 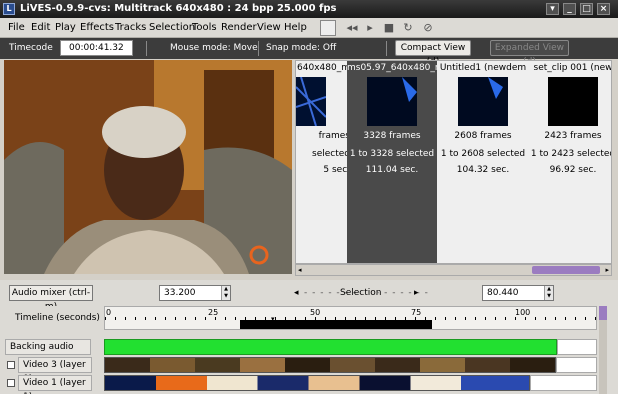 What do you see at coordinates (213, 312) in the screenshot?
I see `timeline-tick-label: 25` at bounding box center [213, 312].